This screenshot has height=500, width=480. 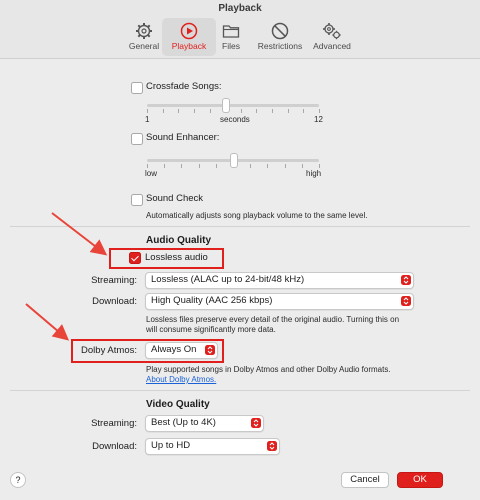 I want to click on arrow-to-dolby-atmos, so click(x=47, y=322).